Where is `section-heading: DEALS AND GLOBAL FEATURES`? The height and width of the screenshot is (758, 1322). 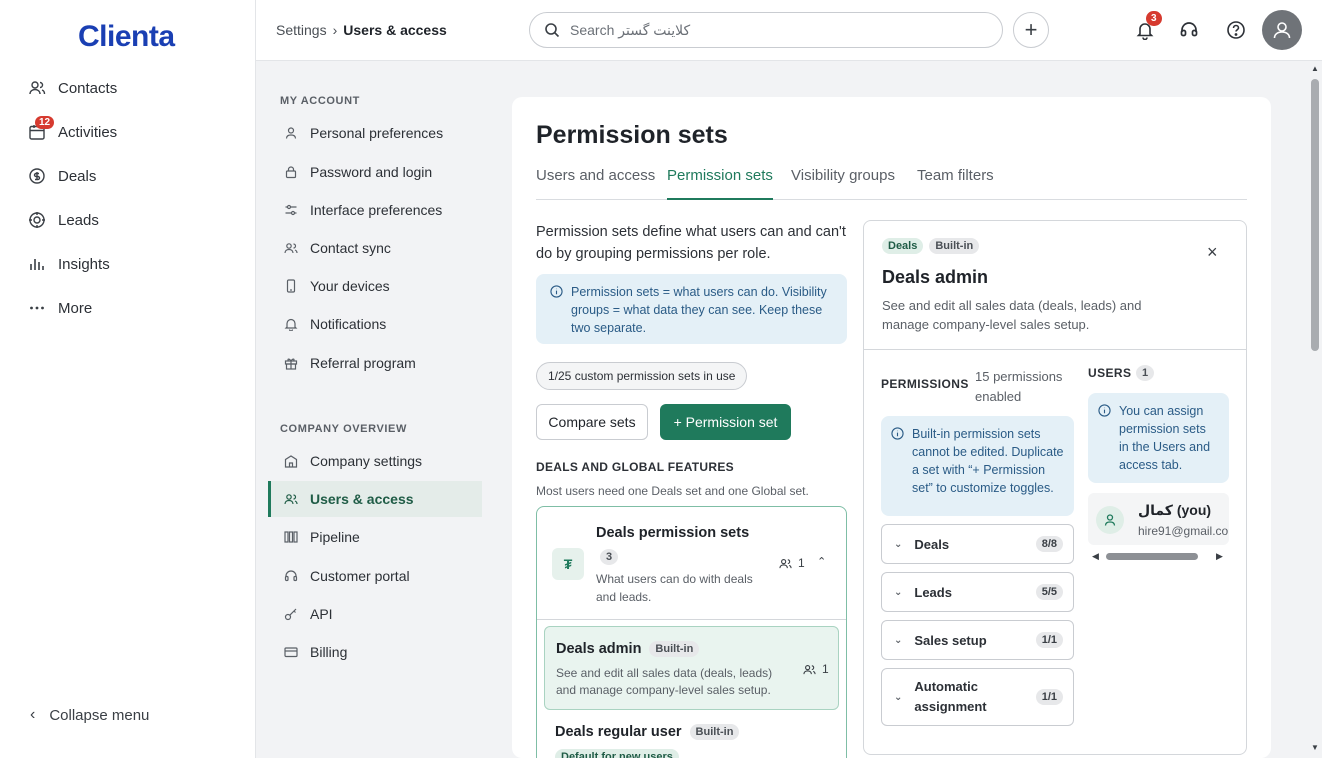
section-heading: DEALS AND GLOBAL FEATURES is located at coordinates (635, 467).